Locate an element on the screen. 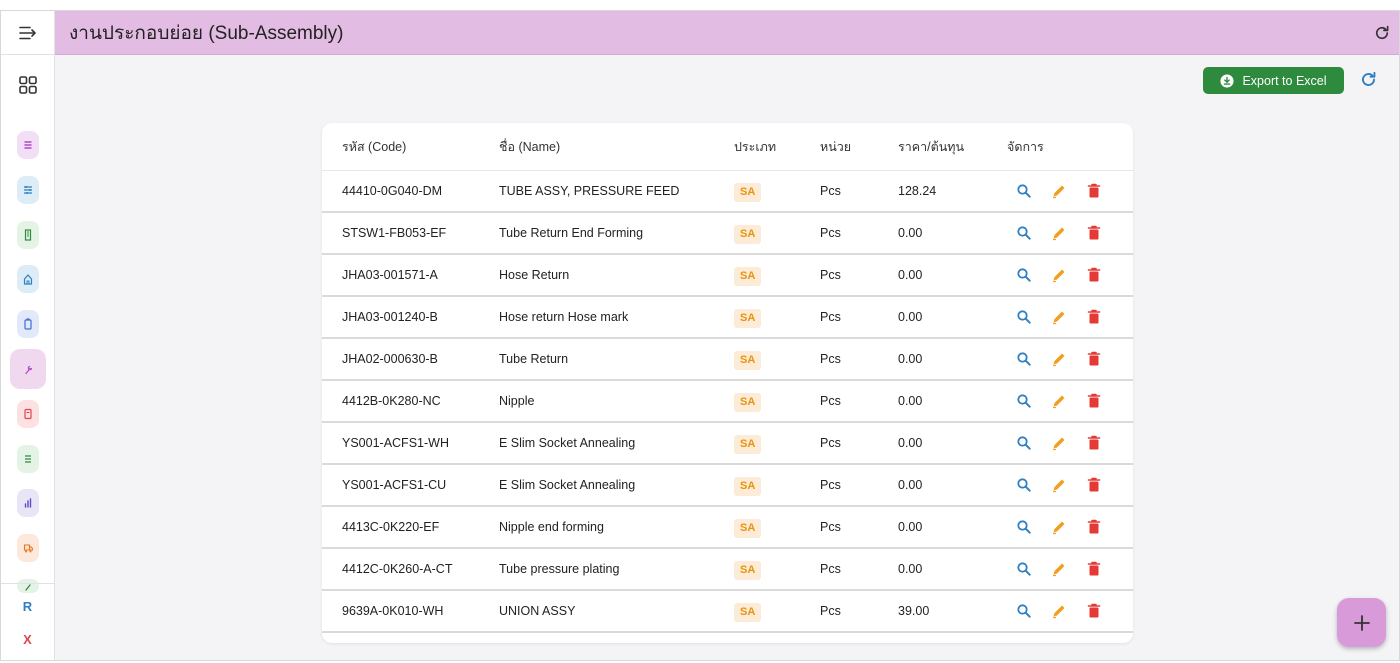 Image resolution: width=1400 pixels, height=663 pixels. cell-code: YS001-ACFS1-WH is located at coordinates (395, 443).